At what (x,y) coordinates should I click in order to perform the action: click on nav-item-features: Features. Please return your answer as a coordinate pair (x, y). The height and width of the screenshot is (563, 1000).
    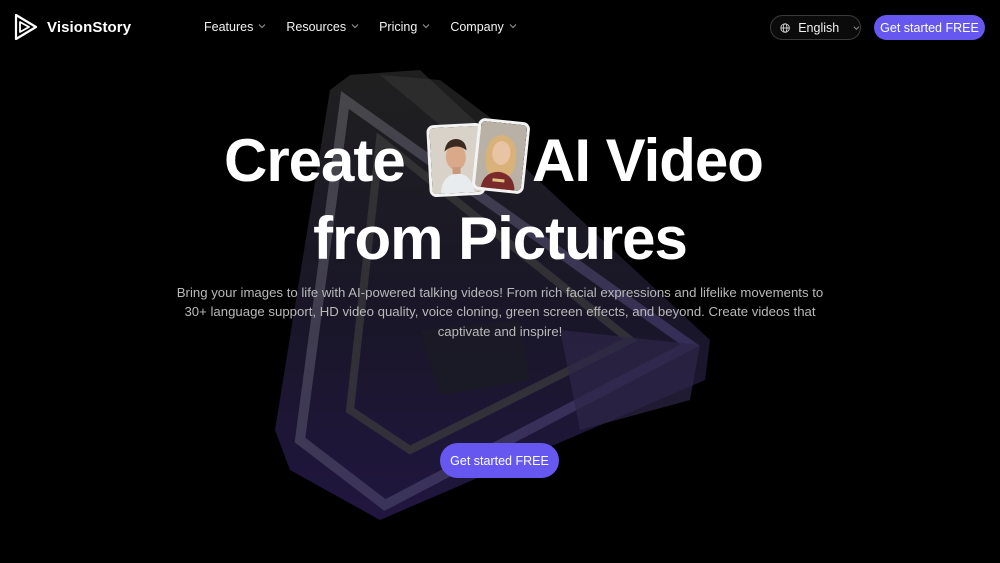
    Looking at the image, I should click on (235, 27).